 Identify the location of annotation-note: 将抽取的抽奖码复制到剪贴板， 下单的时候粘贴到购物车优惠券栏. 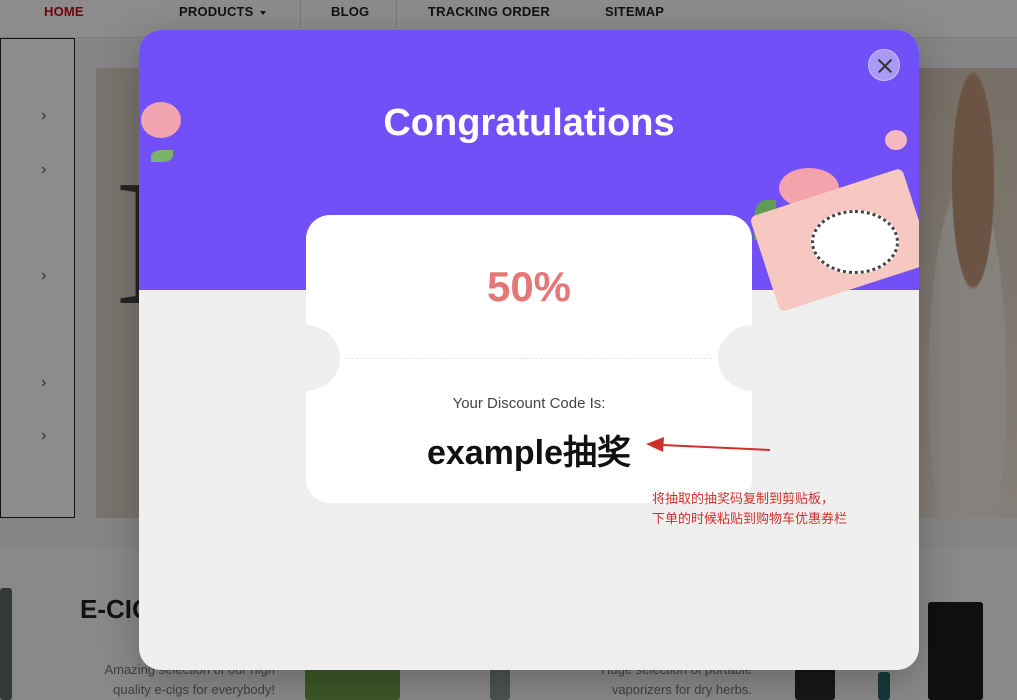
(749, 509).